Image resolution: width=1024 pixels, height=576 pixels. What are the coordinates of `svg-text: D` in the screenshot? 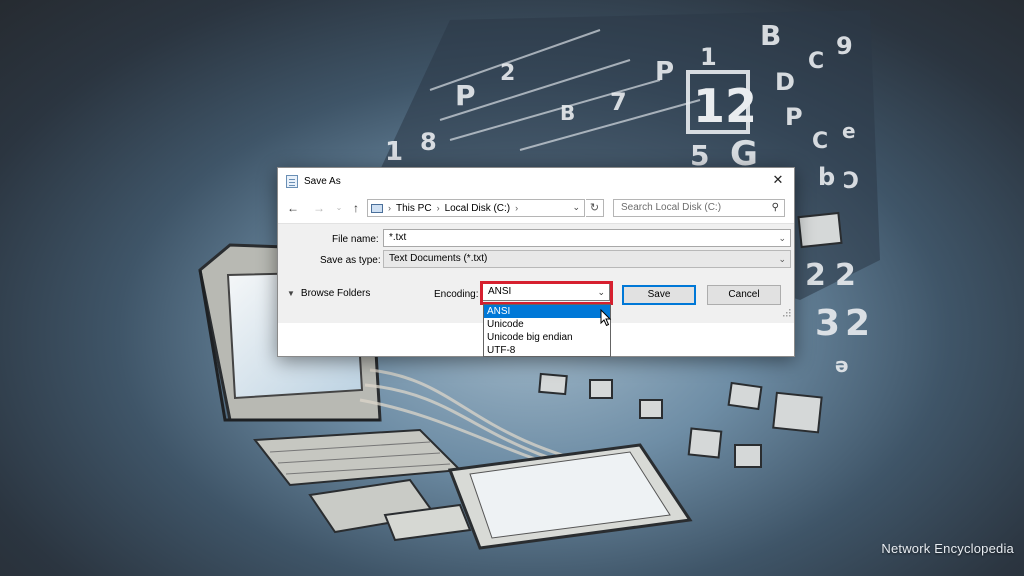 It's located at (785, 82).